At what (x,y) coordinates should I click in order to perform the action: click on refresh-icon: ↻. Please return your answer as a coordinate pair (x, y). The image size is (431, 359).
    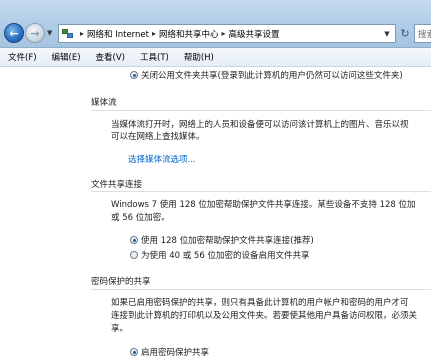
    Looking at the image, I should click on (405, 33).